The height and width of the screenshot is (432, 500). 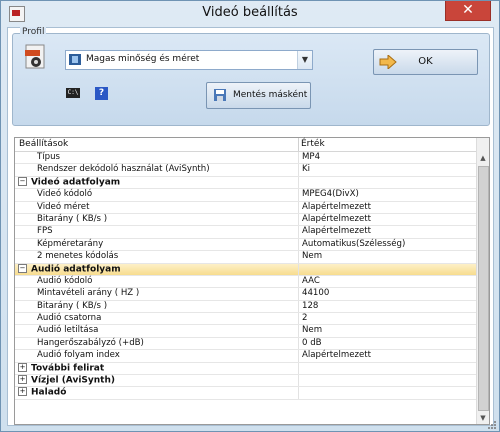 I want to click on ok-button-label: OK, so click(x=425, y=61).